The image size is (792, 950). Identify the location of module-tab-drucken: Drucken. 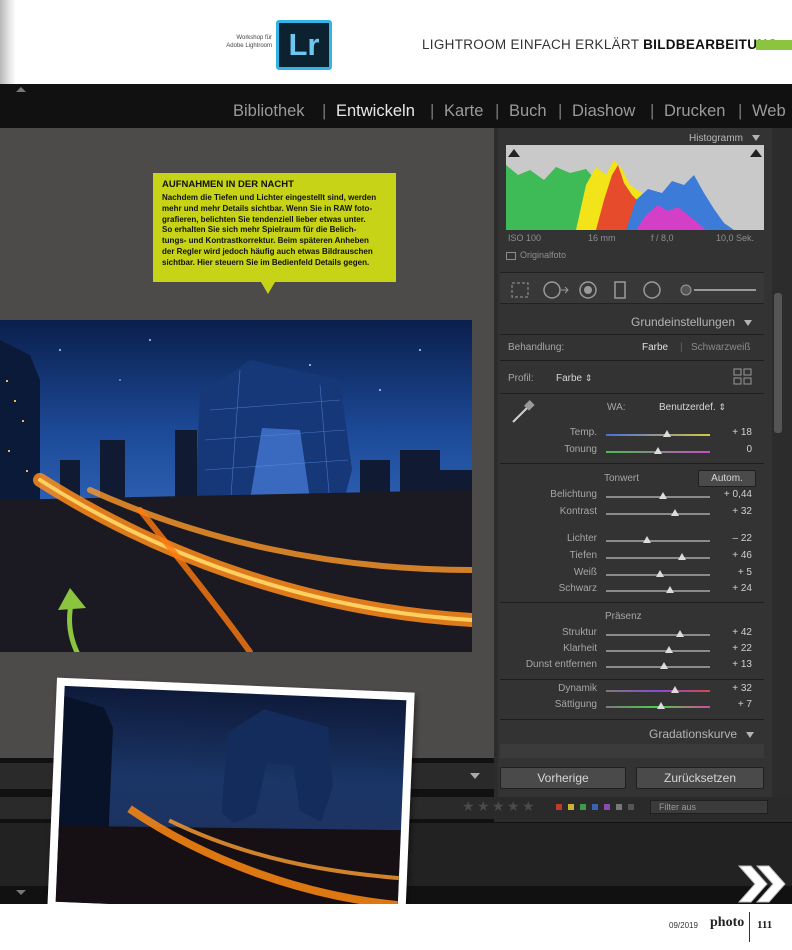
(694, 111).